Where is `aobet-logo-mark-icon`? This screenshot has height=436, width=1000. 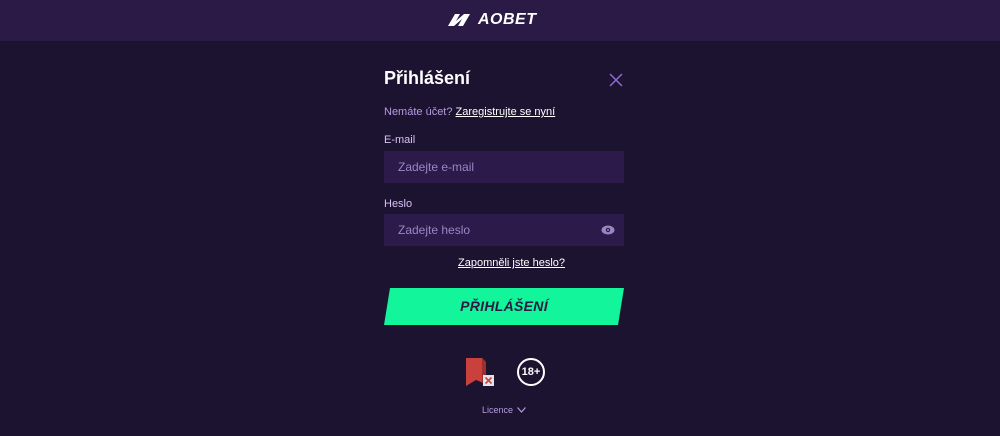
aobet-logo-mark-icon is located at coordinates (459, 20).